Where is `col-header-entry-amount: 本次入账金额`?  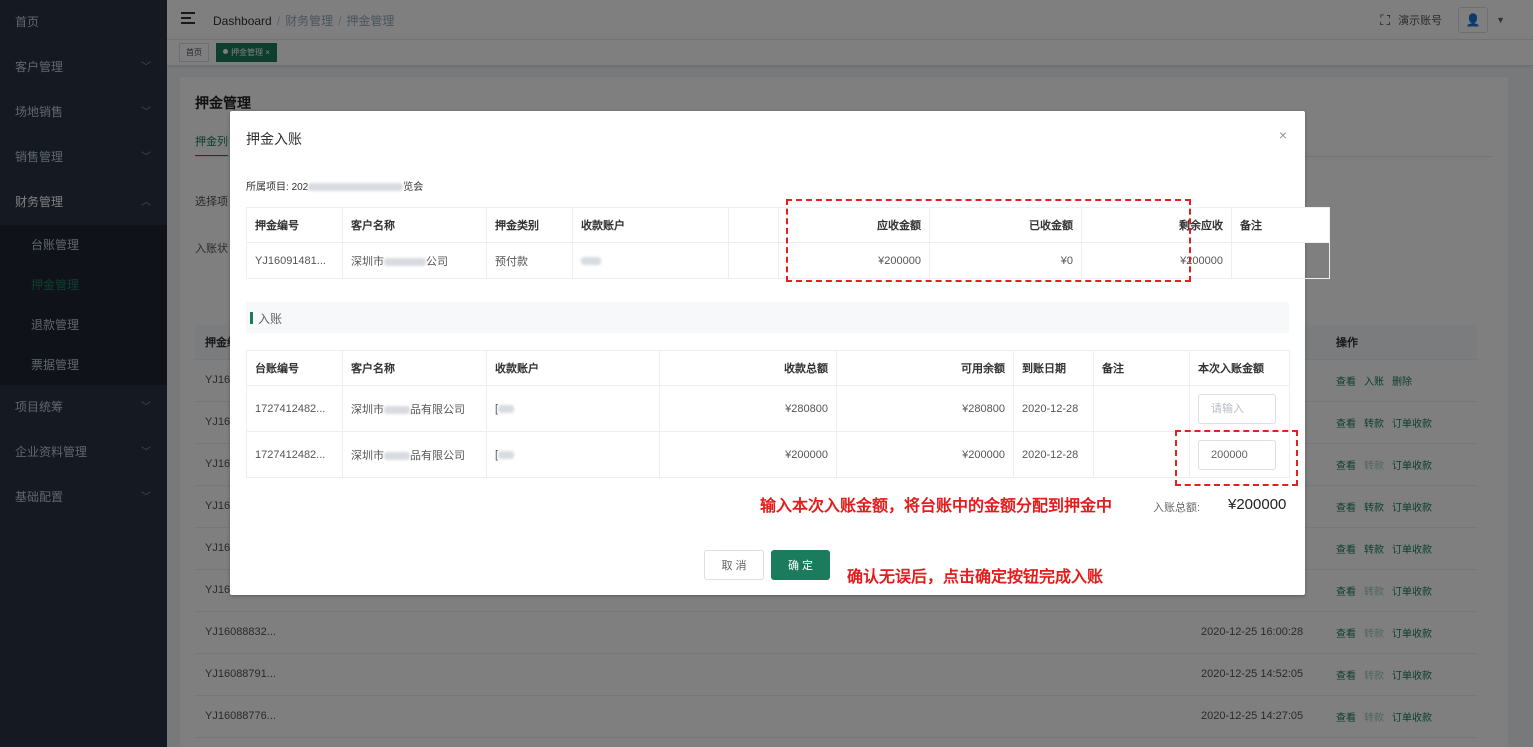 col-header-entry-amount: 本次入账金额 is located at coordinates (1239, 368).